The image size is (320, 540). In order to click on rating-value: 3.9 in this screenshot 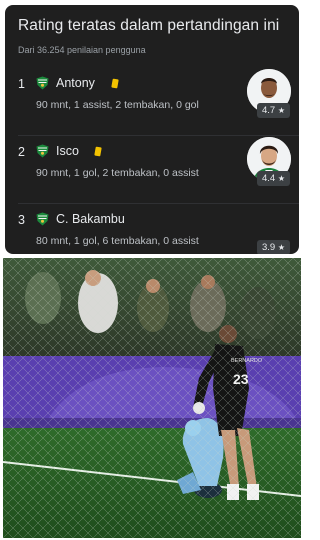, I will do `click(268, 247)`.